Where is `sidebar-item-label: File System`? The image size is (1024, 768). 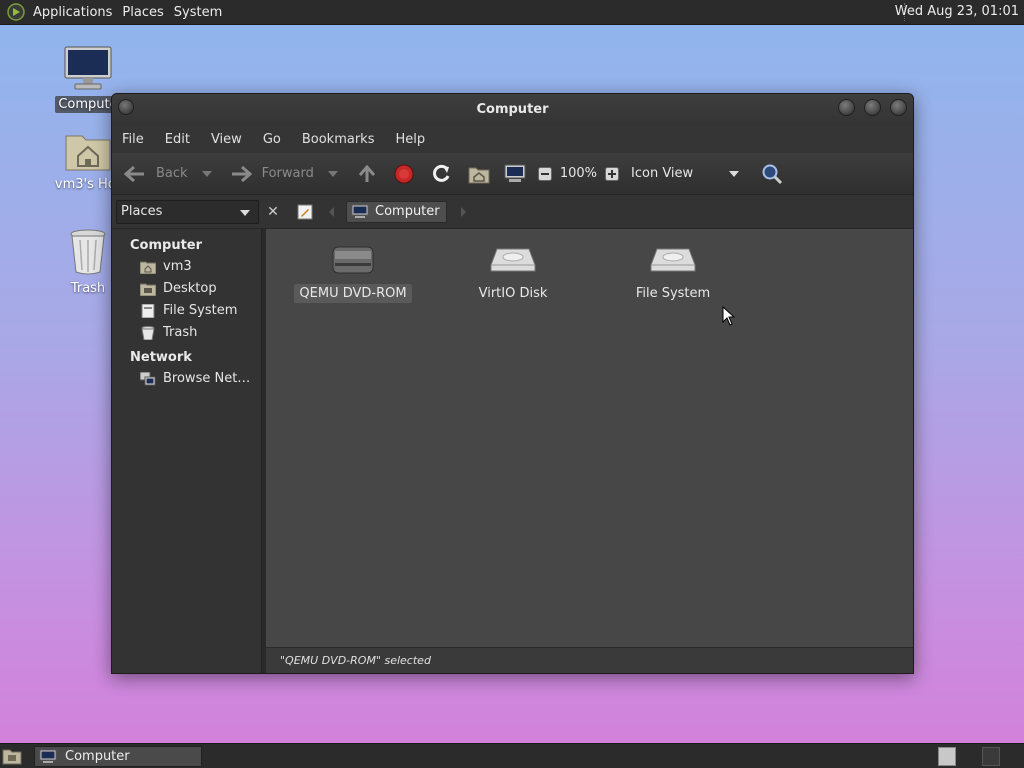
sidebar-item-label: File System is located at coordinates (200, 310).